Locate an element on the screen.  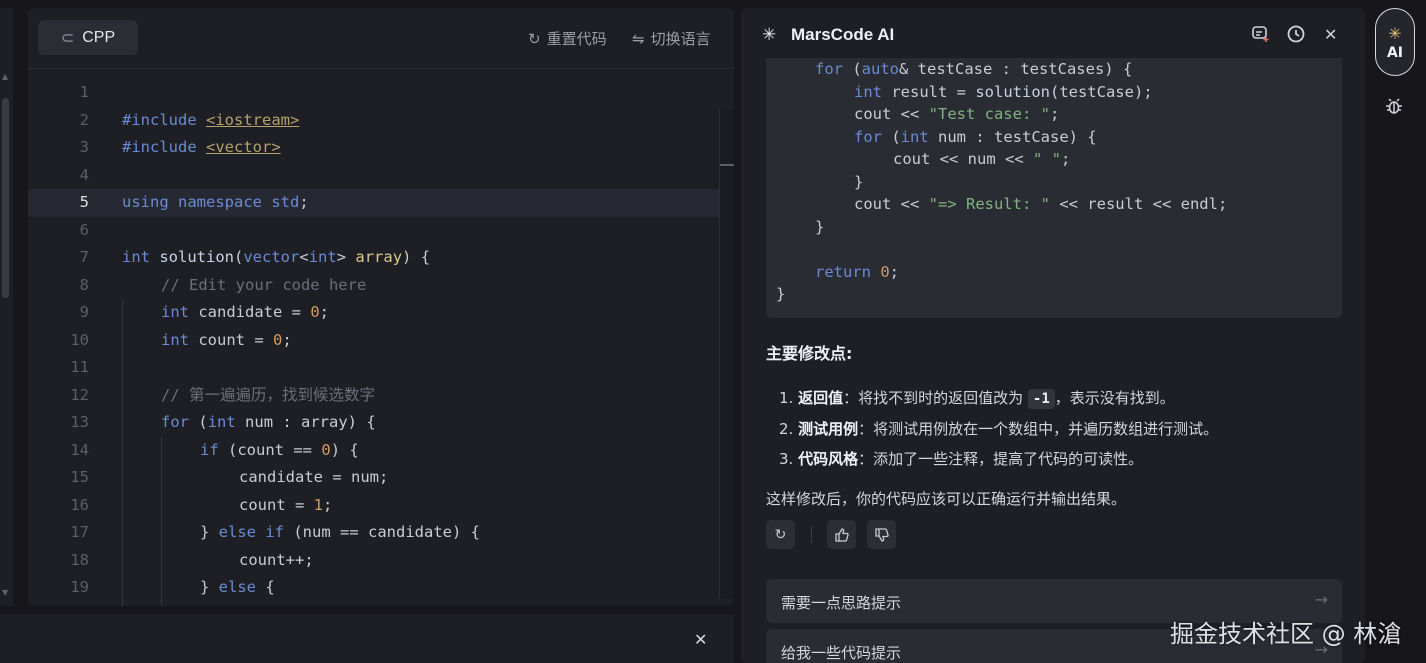
summary-number: 2. is located at coordinates (786, 429).